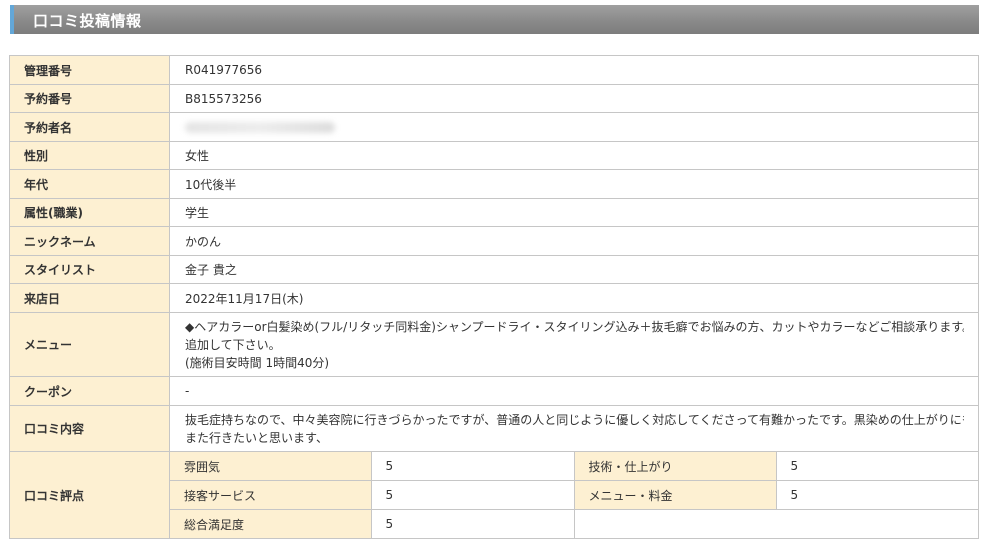  I want to click on row-nickname: ニックネーム かのん, so click(494, 241).